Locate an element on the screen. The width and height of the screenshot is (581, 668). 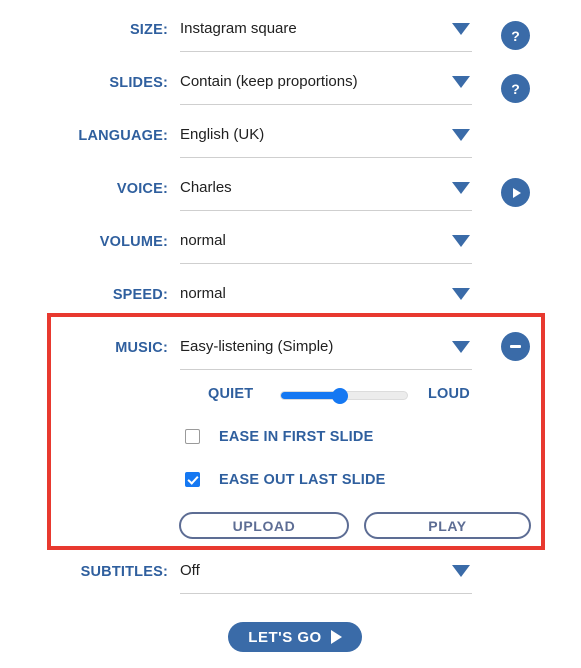
voice-value: Charles is located at coordinates (206, 187).